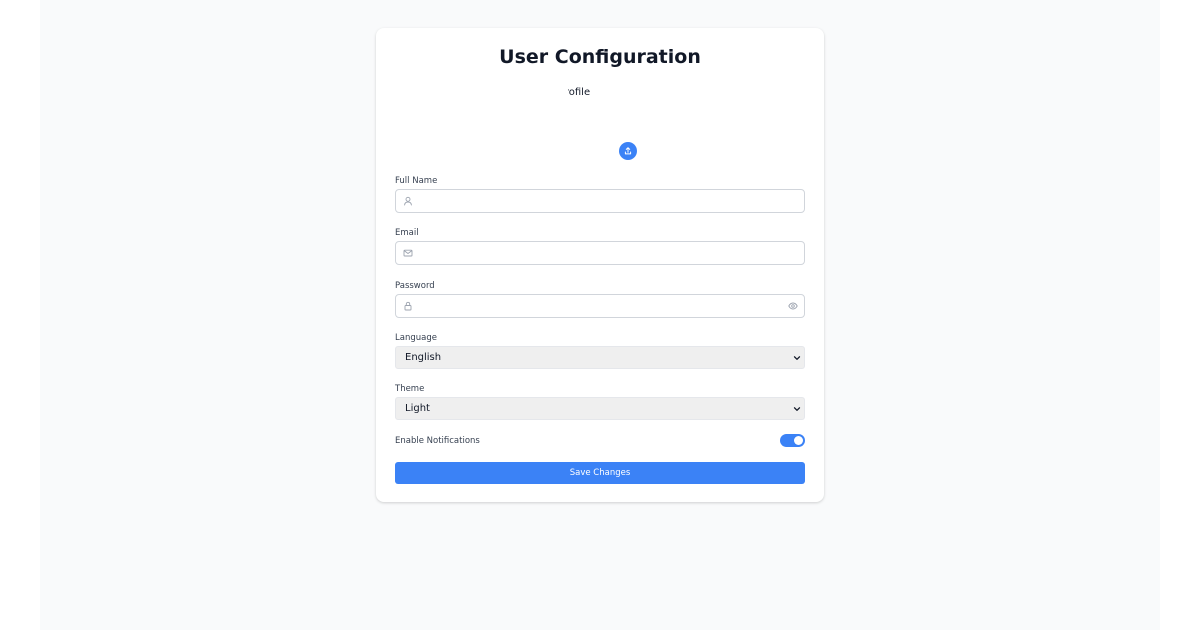 This screenshot has height=630, width=1200. What do you see at coordinates (408, 201) in the screenshot?
I see `user-icon` at bounding box center [408, 201].